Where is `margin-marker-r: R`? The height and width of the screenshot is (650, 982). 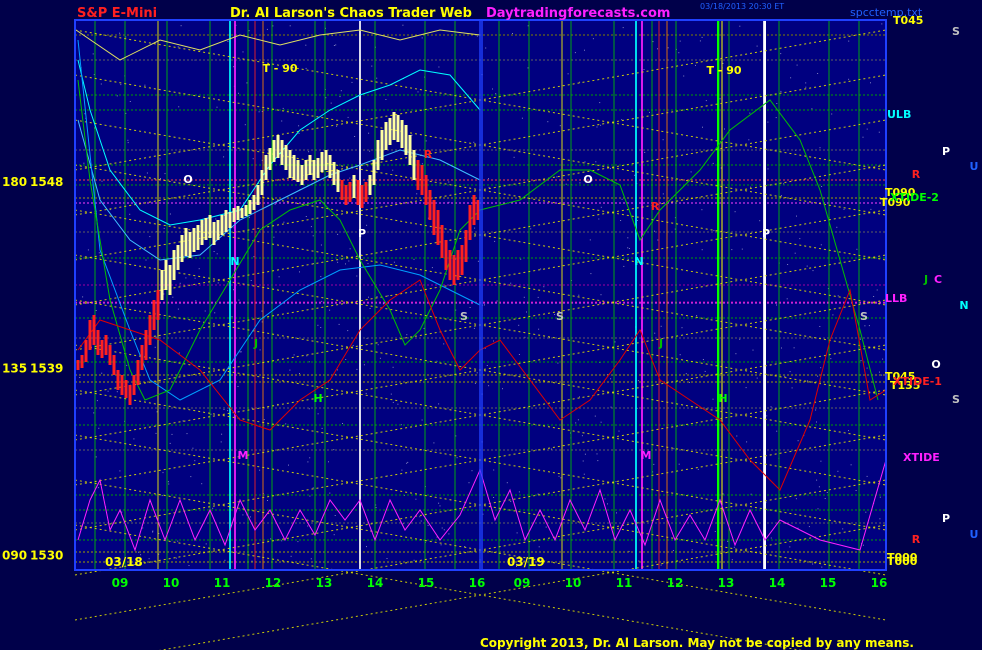 margin-marker-r: R is located at coordinates (916, 174).